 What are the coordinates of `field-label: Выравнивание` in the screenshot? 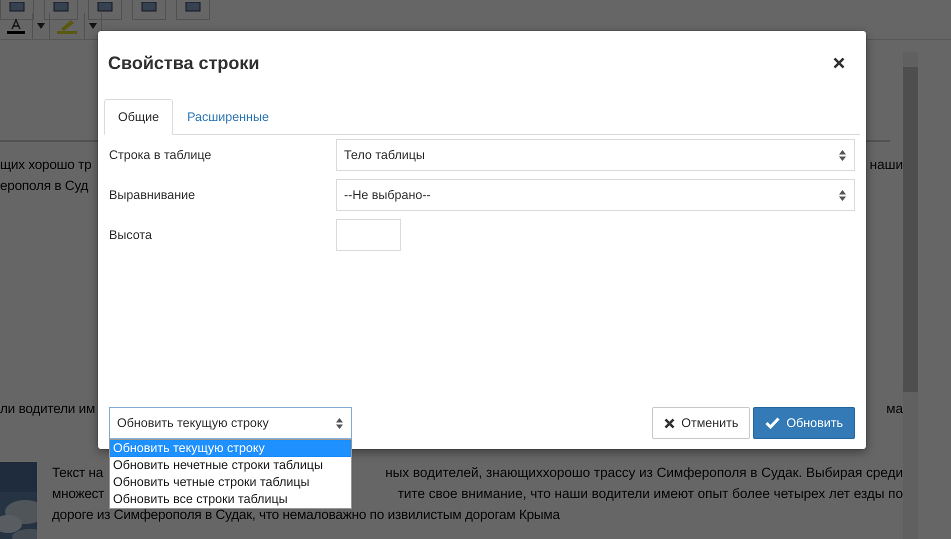 It's located at (152, 195).